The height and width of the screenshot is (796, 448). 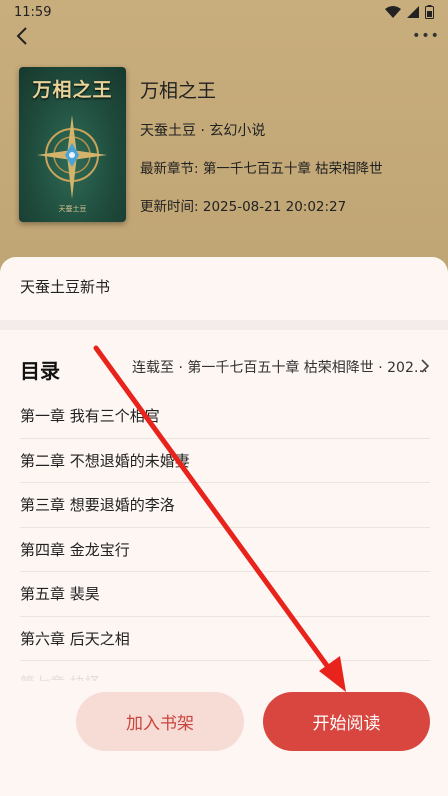 What do you see at coordinates (33, 12) in the screenshot?
I see `status-time: 11:59` at bounding box center [33, 12].